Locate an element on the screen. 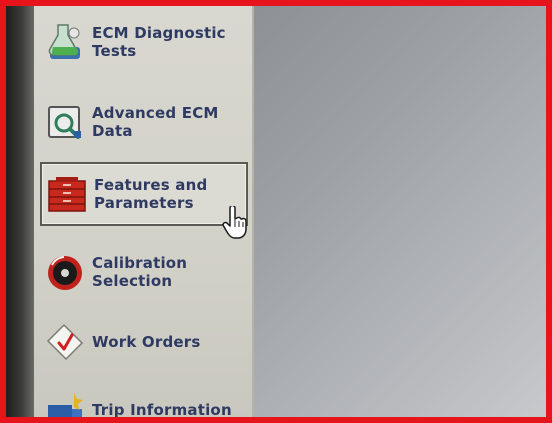  magnifier-icon is located at coordinates (65, 122).